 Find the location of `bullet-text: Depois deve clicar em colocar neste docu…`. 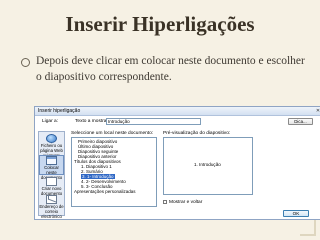

bullet-text: Depois deve clicar em colocar neste docu… is located at coordinates (170, 69).